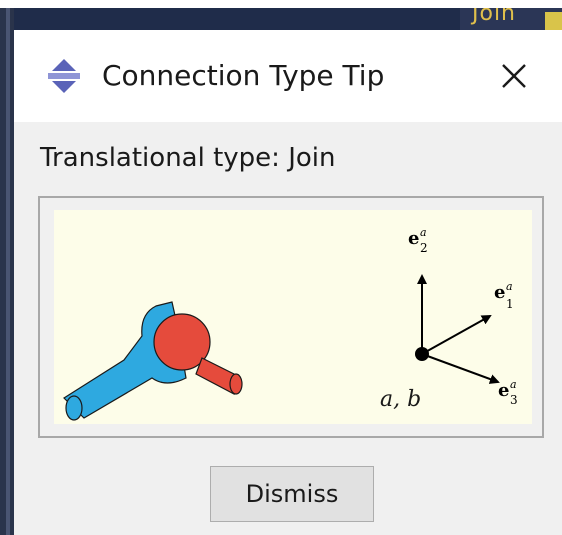 The image size is (562, 535). What do you see at coordinates (243, 75) in the screenshot?
I see `dialog-title: Connection Type Tip` at bounding box center [243, 75].